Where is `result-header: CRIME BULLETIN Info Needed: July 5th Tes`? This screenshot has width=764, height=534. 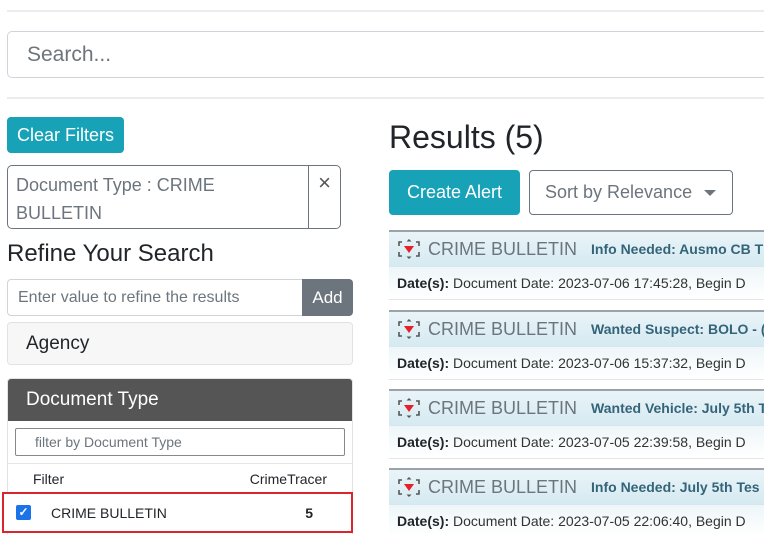 result-header: CRIME BULLETIN Info Needed: July 5th Tes is located at coordinates (576, 486).